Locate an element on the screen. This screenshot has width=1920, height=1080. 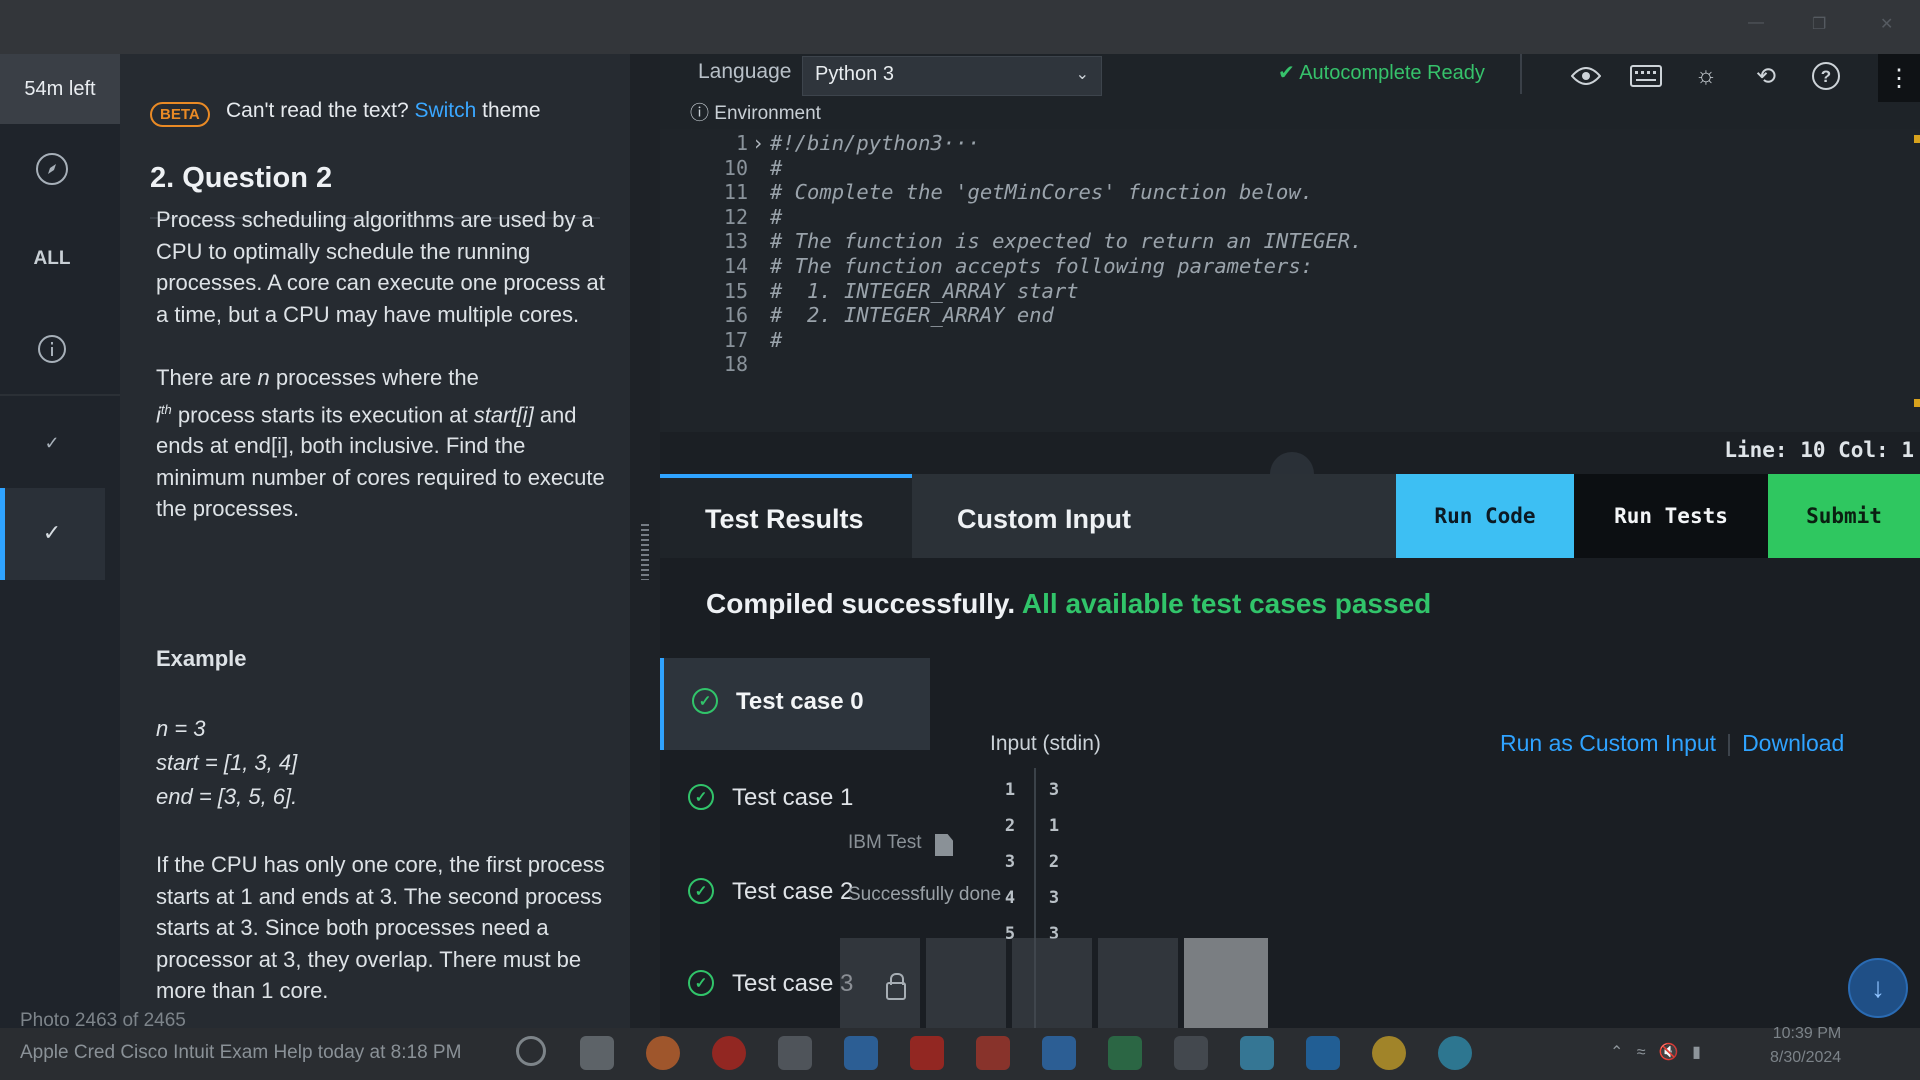
run-code-button: Run Code is located at coordinates (1485, 516).